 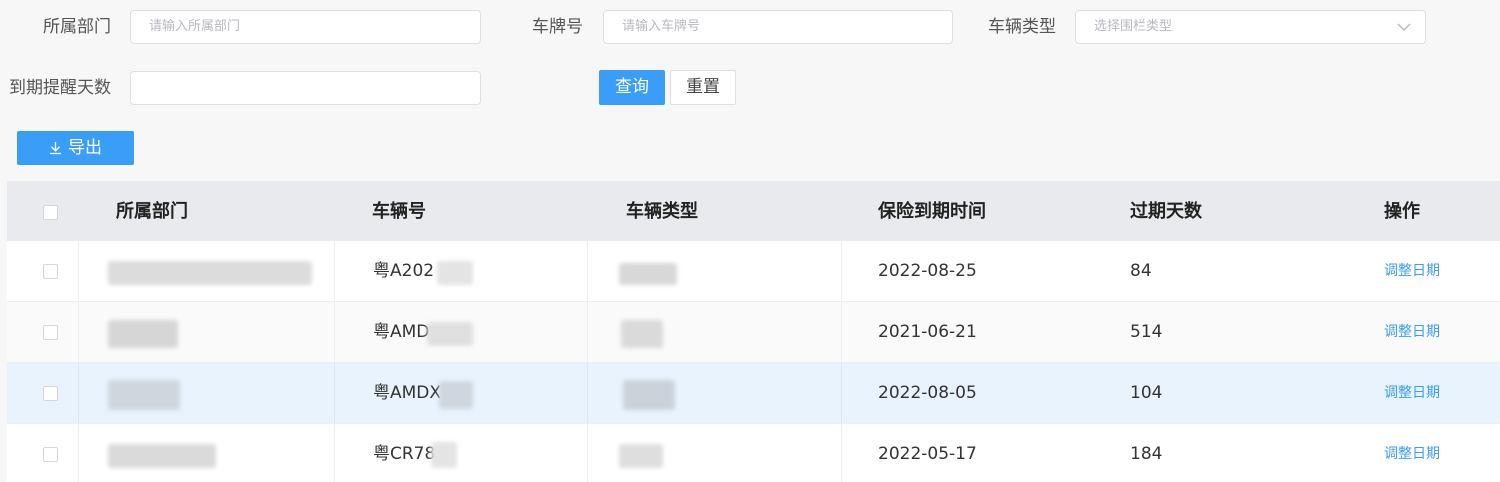 I want to click on overdue-days-cell: 184, so click(x=1146, y=454).